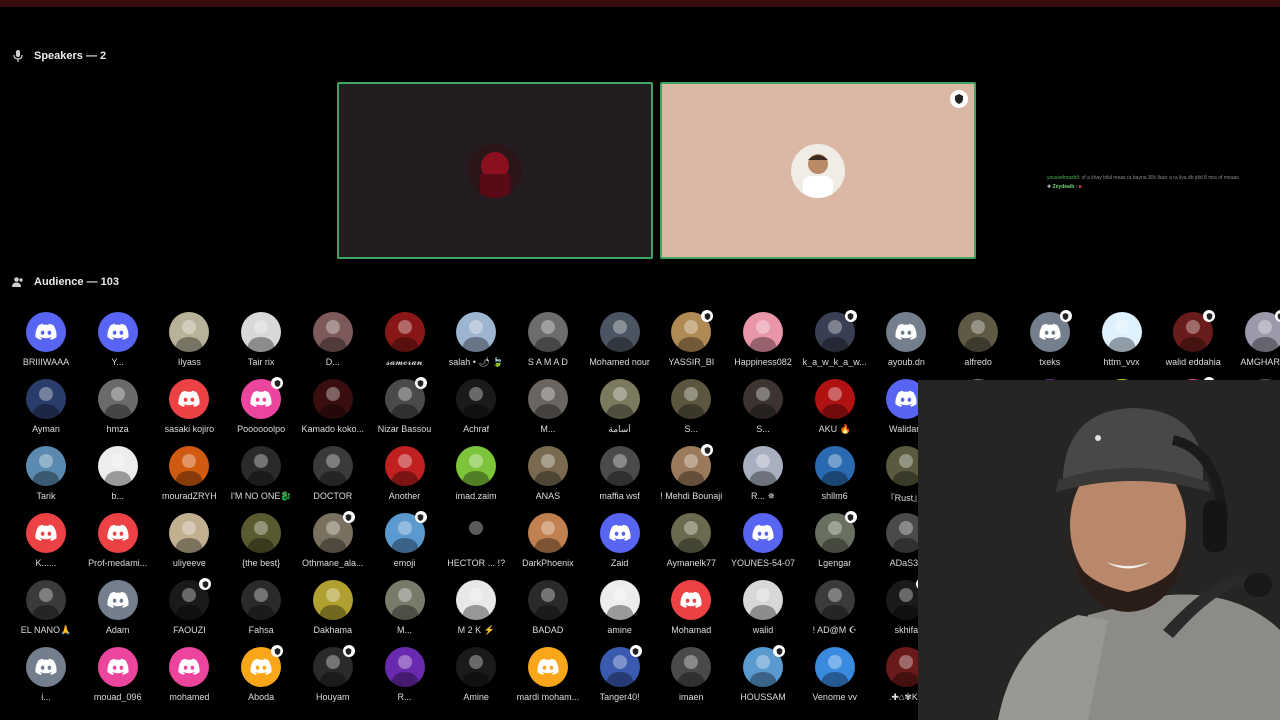  I want to click on audience-member: amine, so click(620, 612).